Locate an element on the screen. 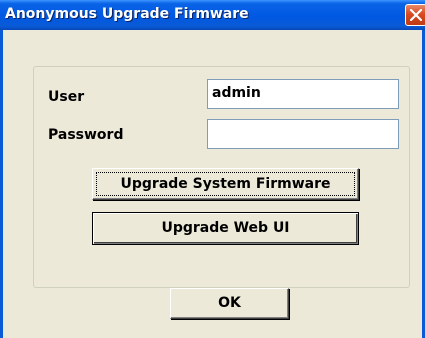  upgrade-system-firmware-button: Upgrade System Firmware is located at coordinates (225, 184).